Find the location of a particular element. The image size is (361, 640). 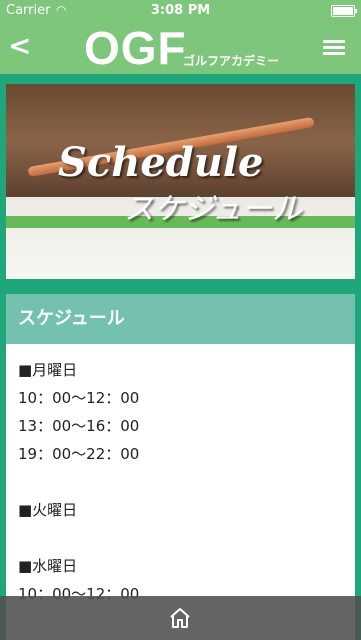

time-slot: 19：00〜22：00 is located at coordinates (79, 454).